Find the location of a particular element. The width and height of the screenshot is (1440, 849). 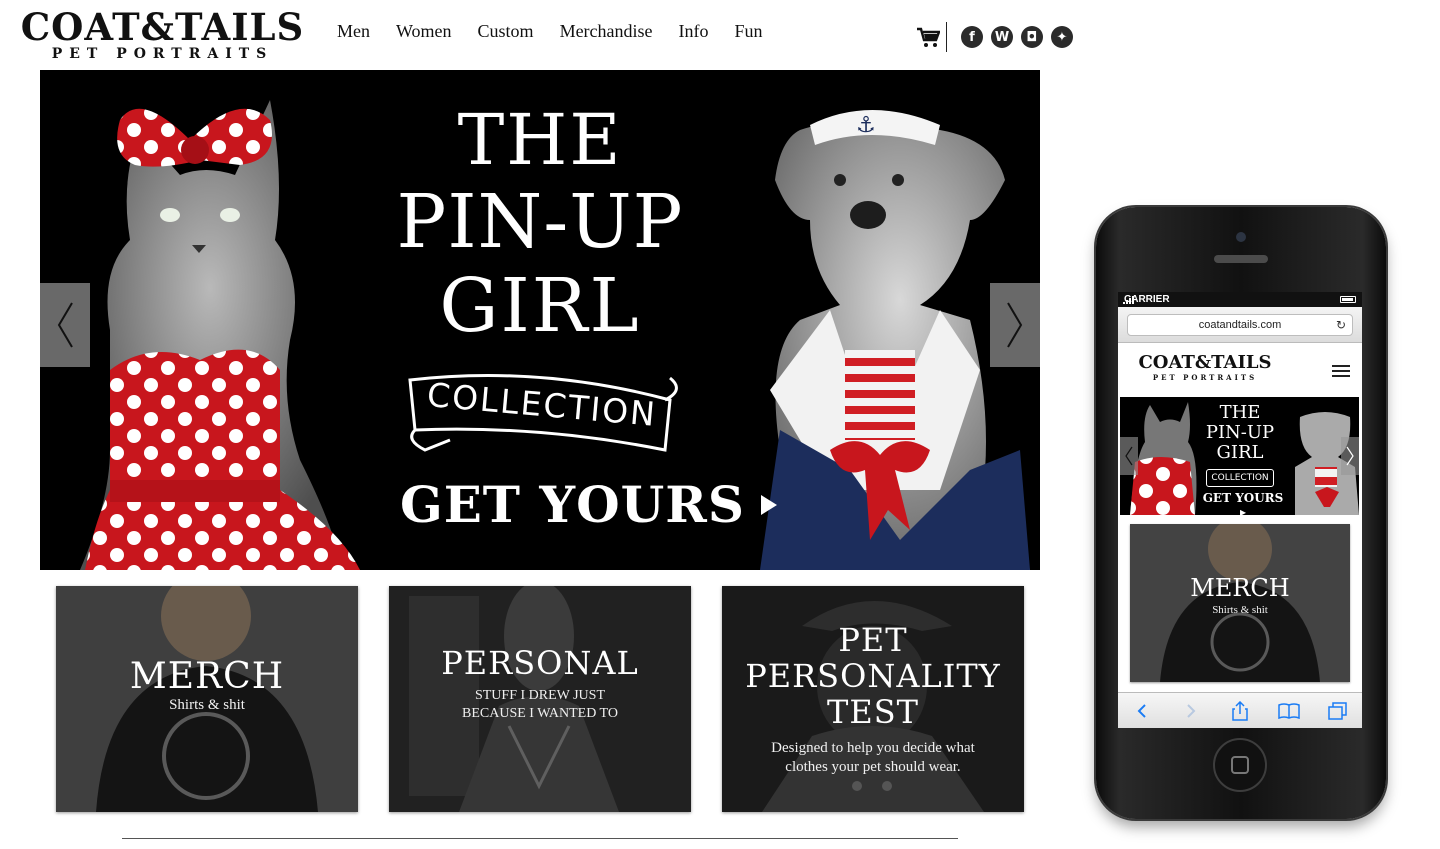

mobile-card-subtitle: Shirts & shit is located at coordinates (1240, 610).